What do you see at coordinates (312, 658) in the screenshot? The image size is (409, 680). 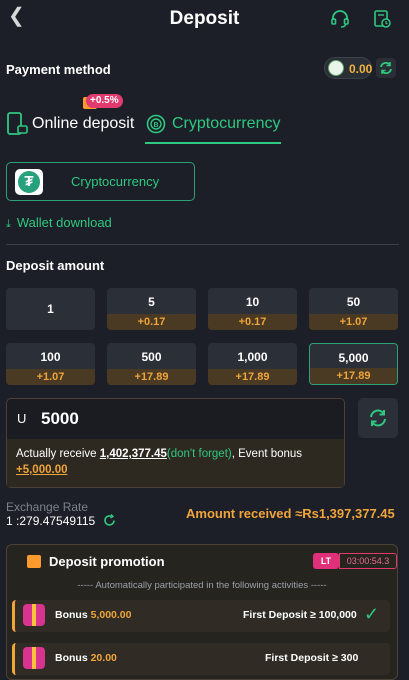 I see `promotion-condition: First Deposit ≥ 300` at bounding box center [312, 658].